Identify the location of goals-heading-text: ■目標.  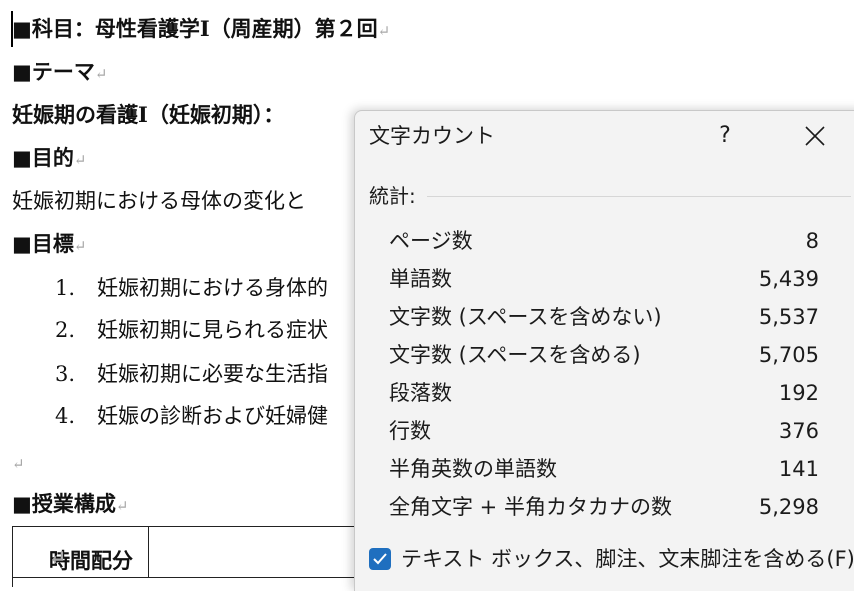
(43, 243).